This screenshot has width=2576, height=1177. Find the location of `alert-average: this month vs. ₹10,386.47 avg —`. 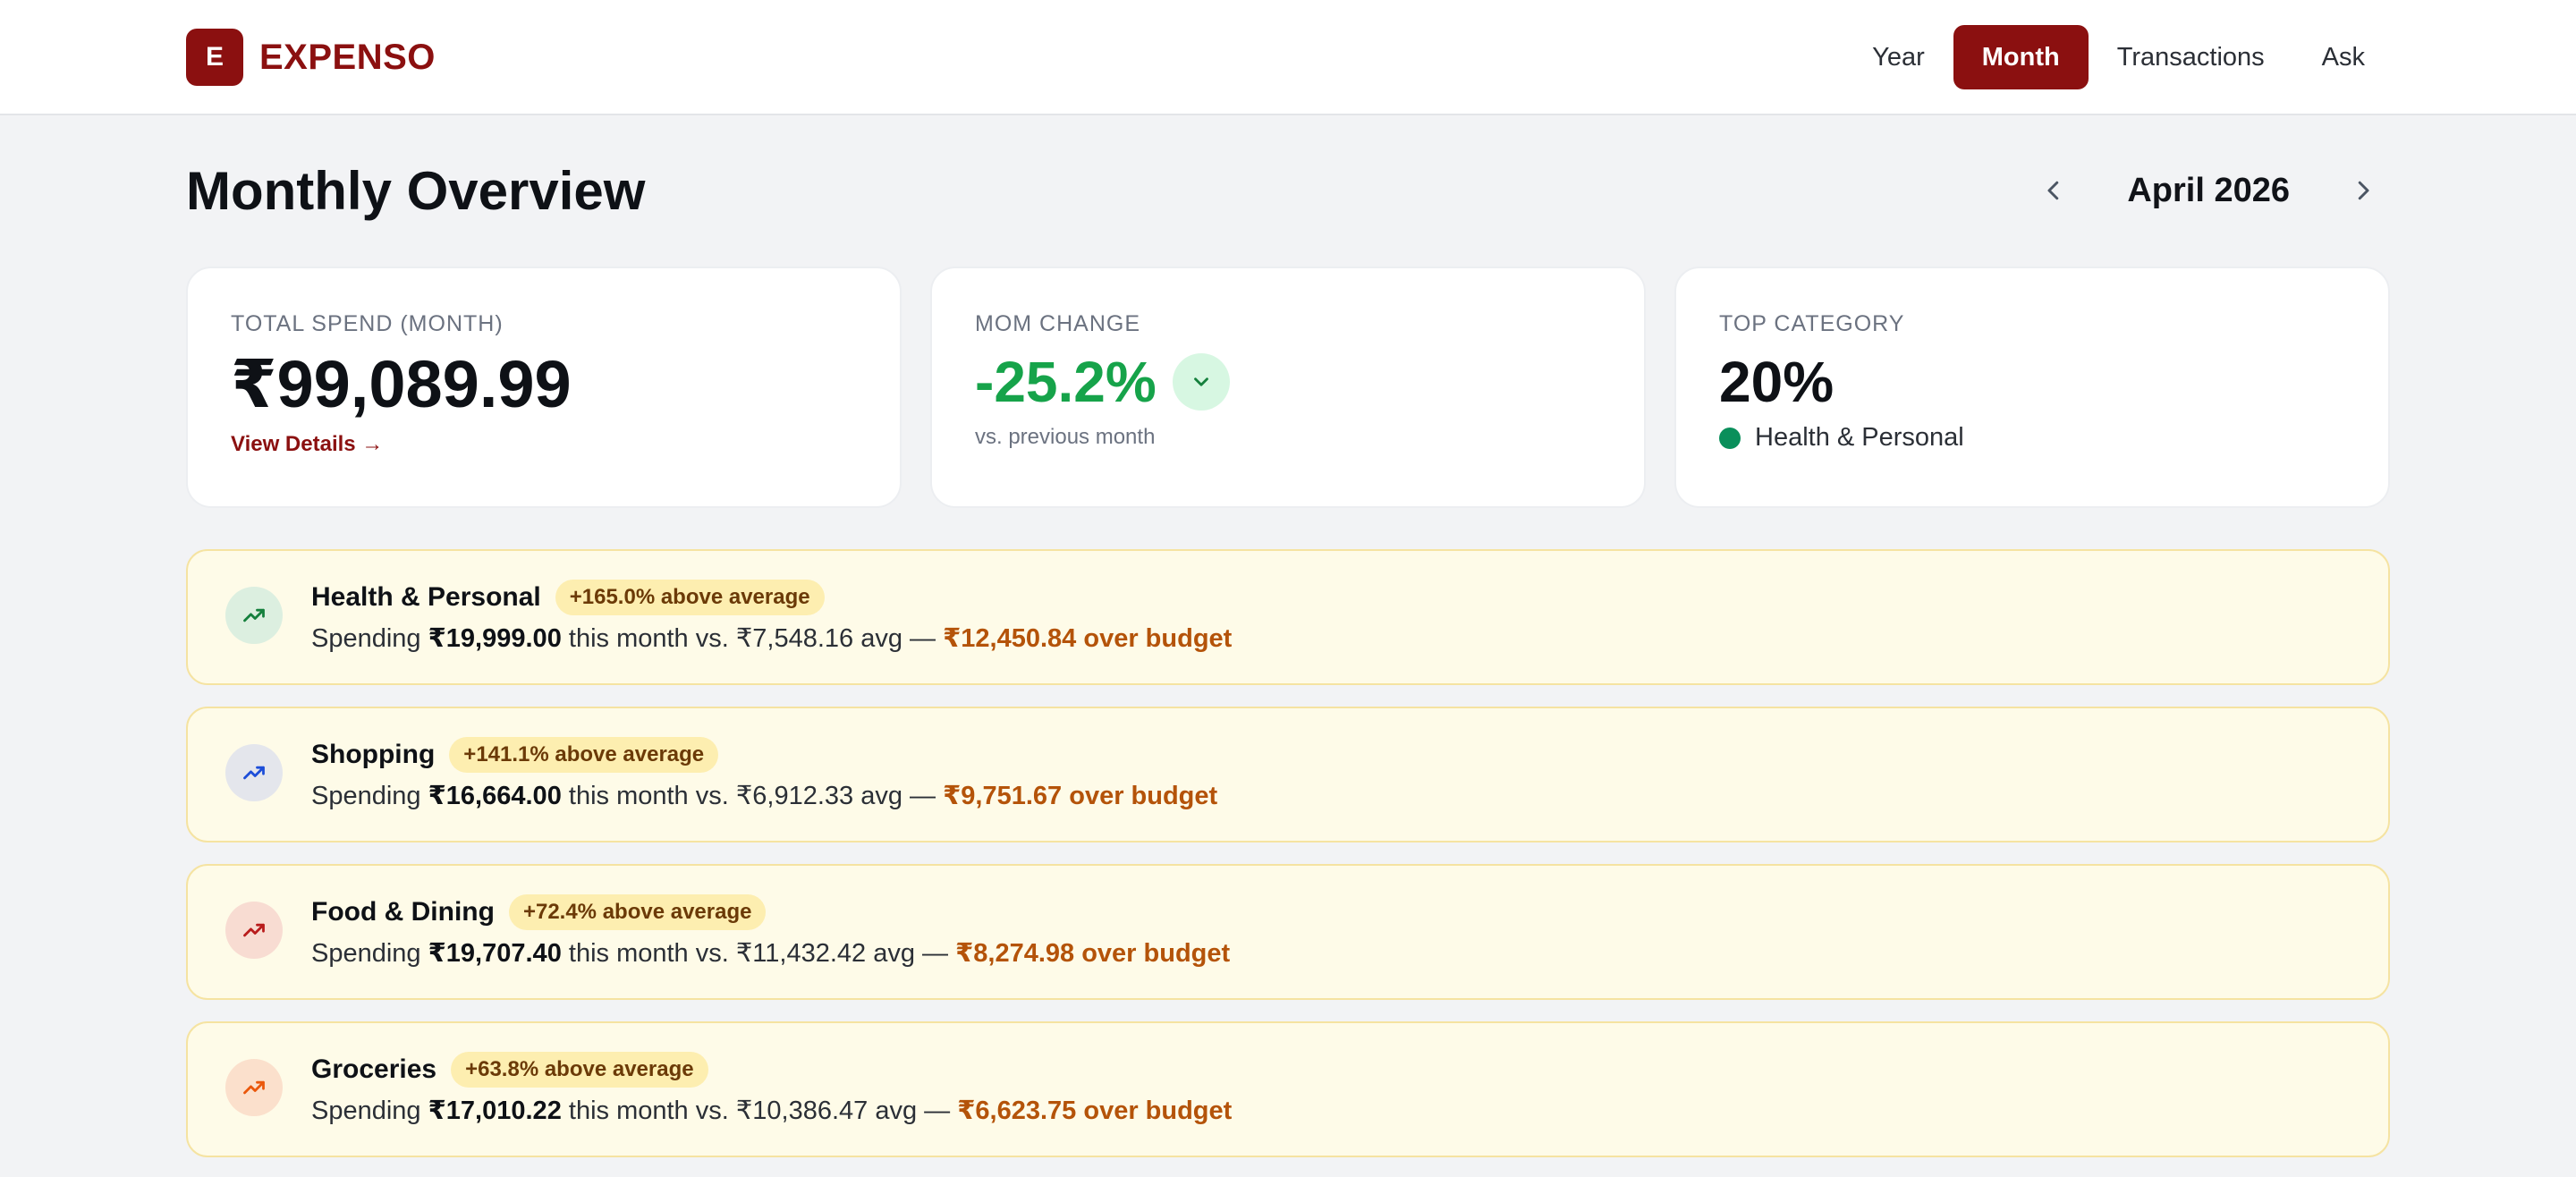

alert-average: this month vs. ₹10,386.47 avg — is located at coordinates (759, 1111).